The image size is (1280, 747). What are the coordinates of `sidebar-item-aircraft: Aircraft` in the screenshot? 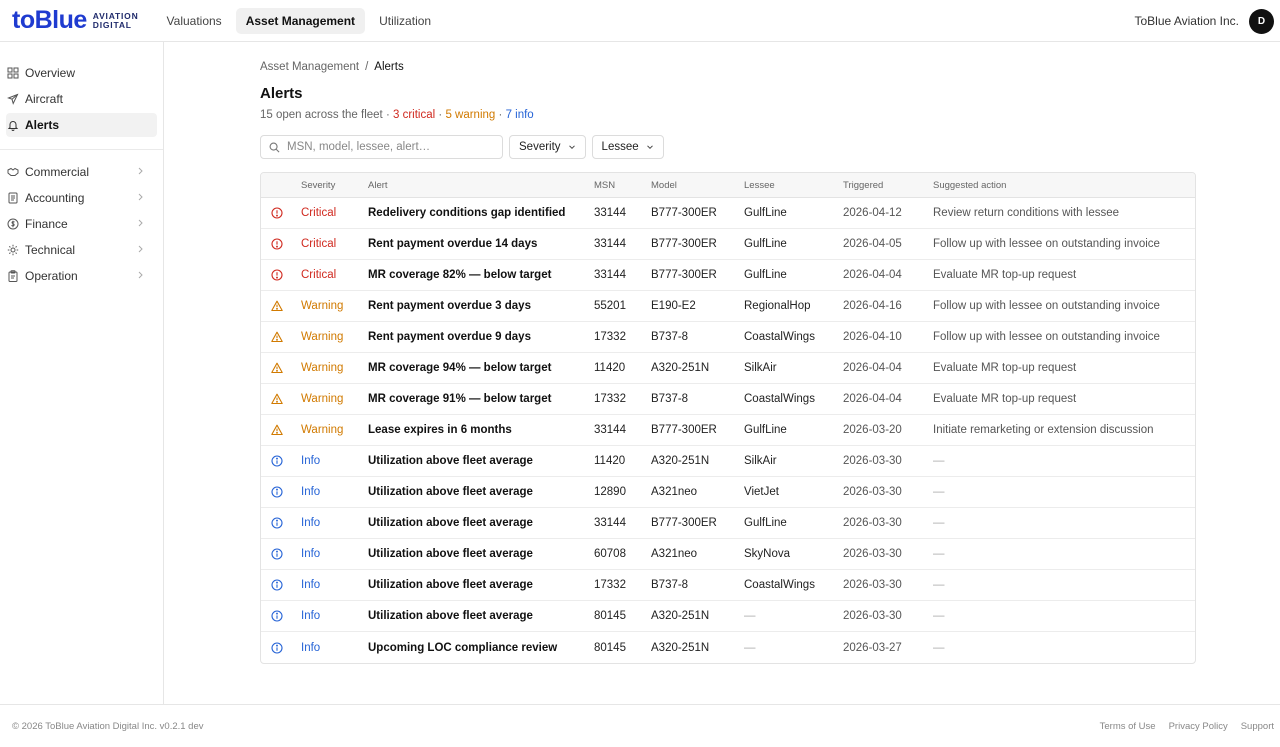 It's located at (81, 99).